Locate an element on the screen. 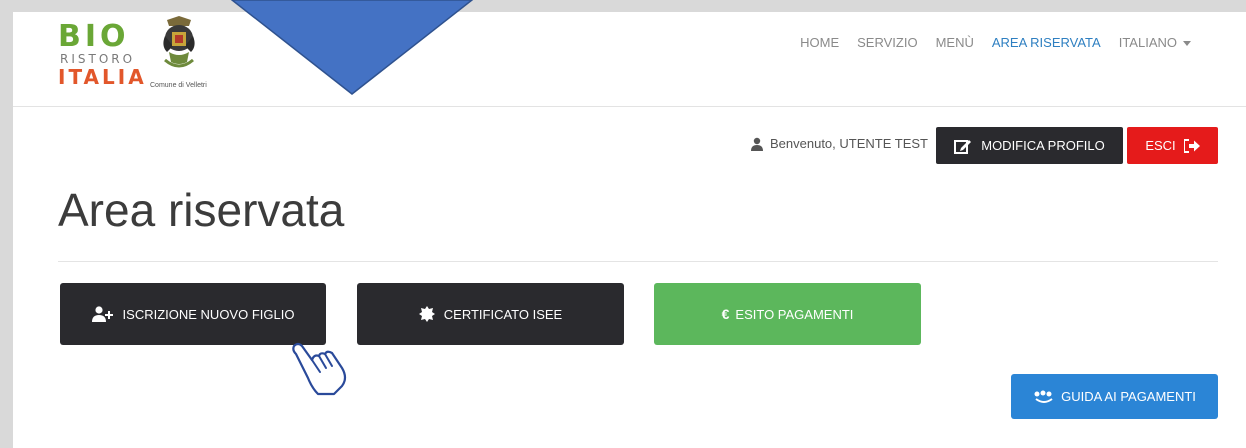 The height and width of the screenshot is (448, 1246). edit-profile-label: MODIFICA PROFILO is located at coordinates (1043, 145).